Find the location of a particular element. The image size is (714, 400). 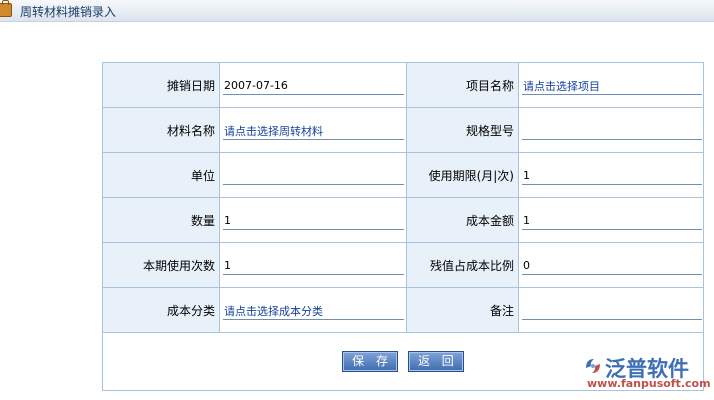

spec-model-field is located at coordinates (612, 131).